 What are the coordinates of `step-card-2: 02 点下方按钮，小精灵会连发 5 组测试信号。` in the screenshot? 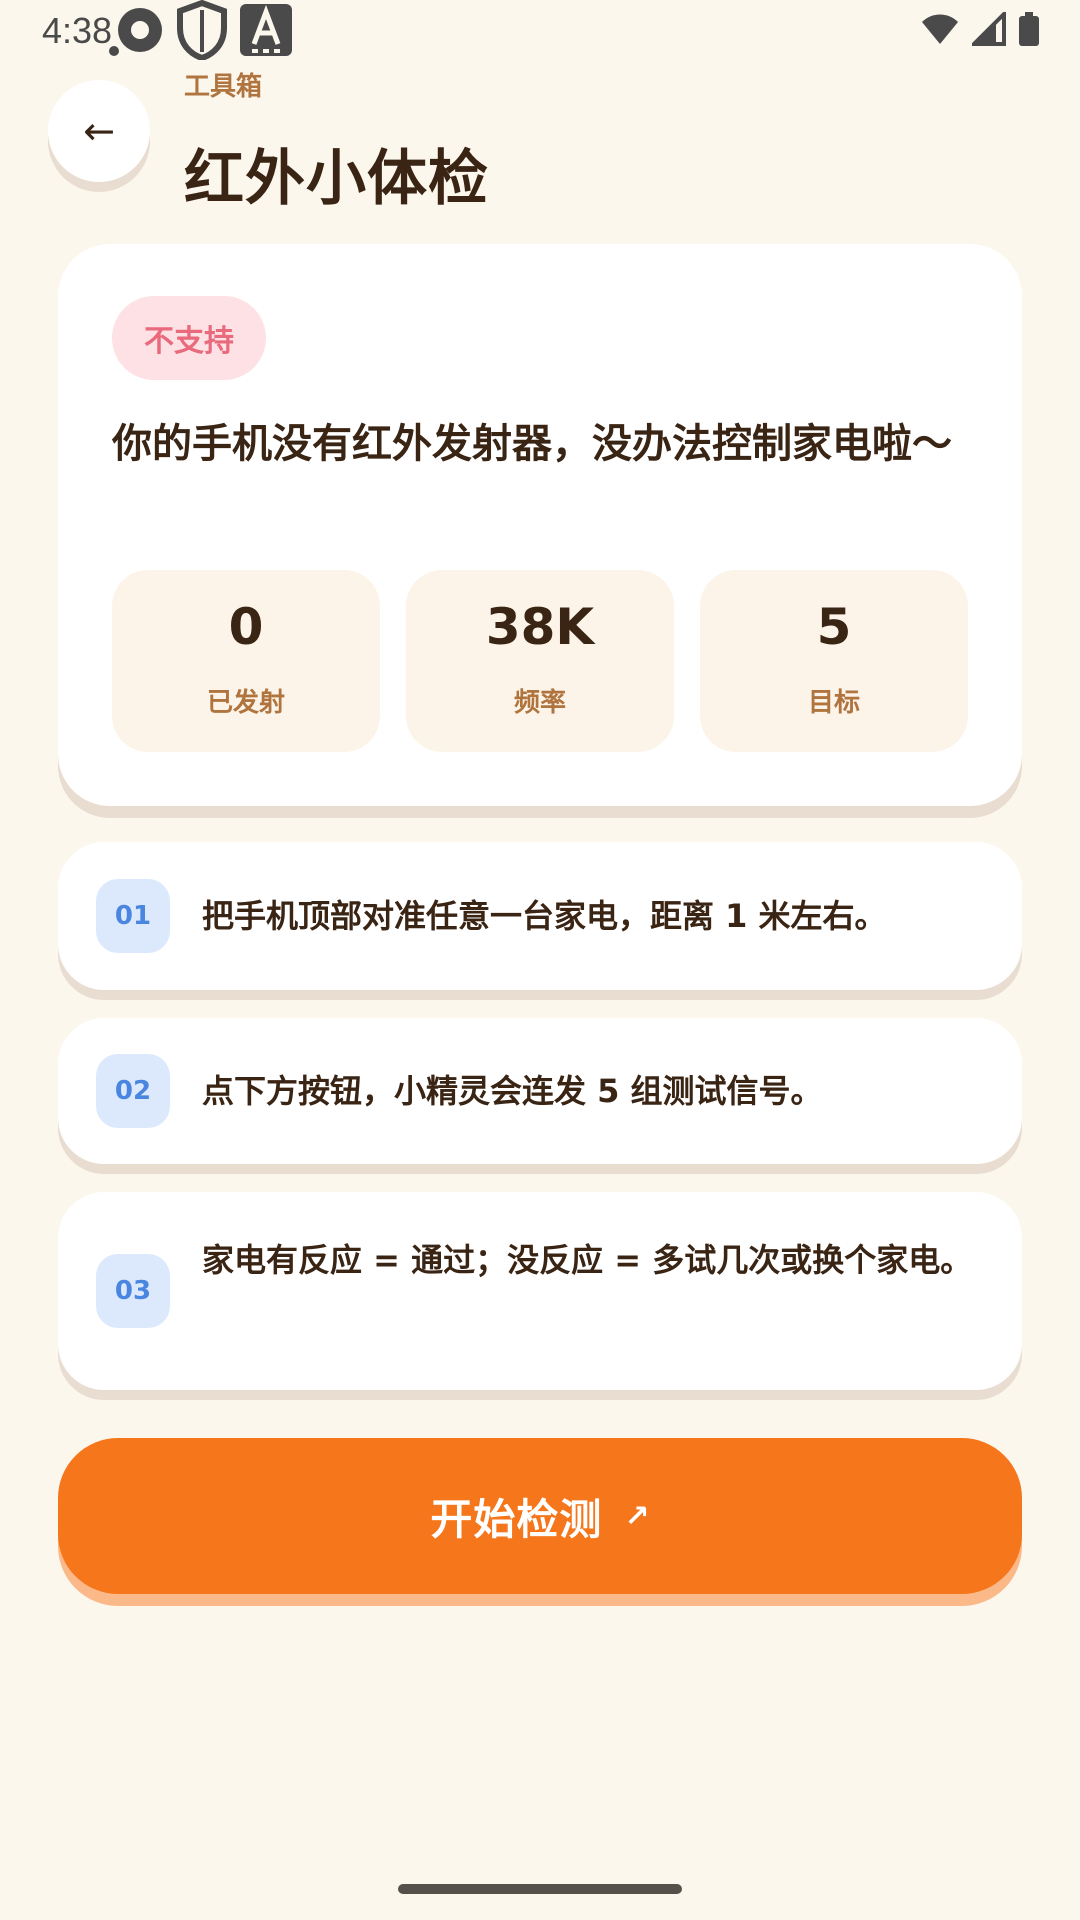 It's located at (540, 1091).